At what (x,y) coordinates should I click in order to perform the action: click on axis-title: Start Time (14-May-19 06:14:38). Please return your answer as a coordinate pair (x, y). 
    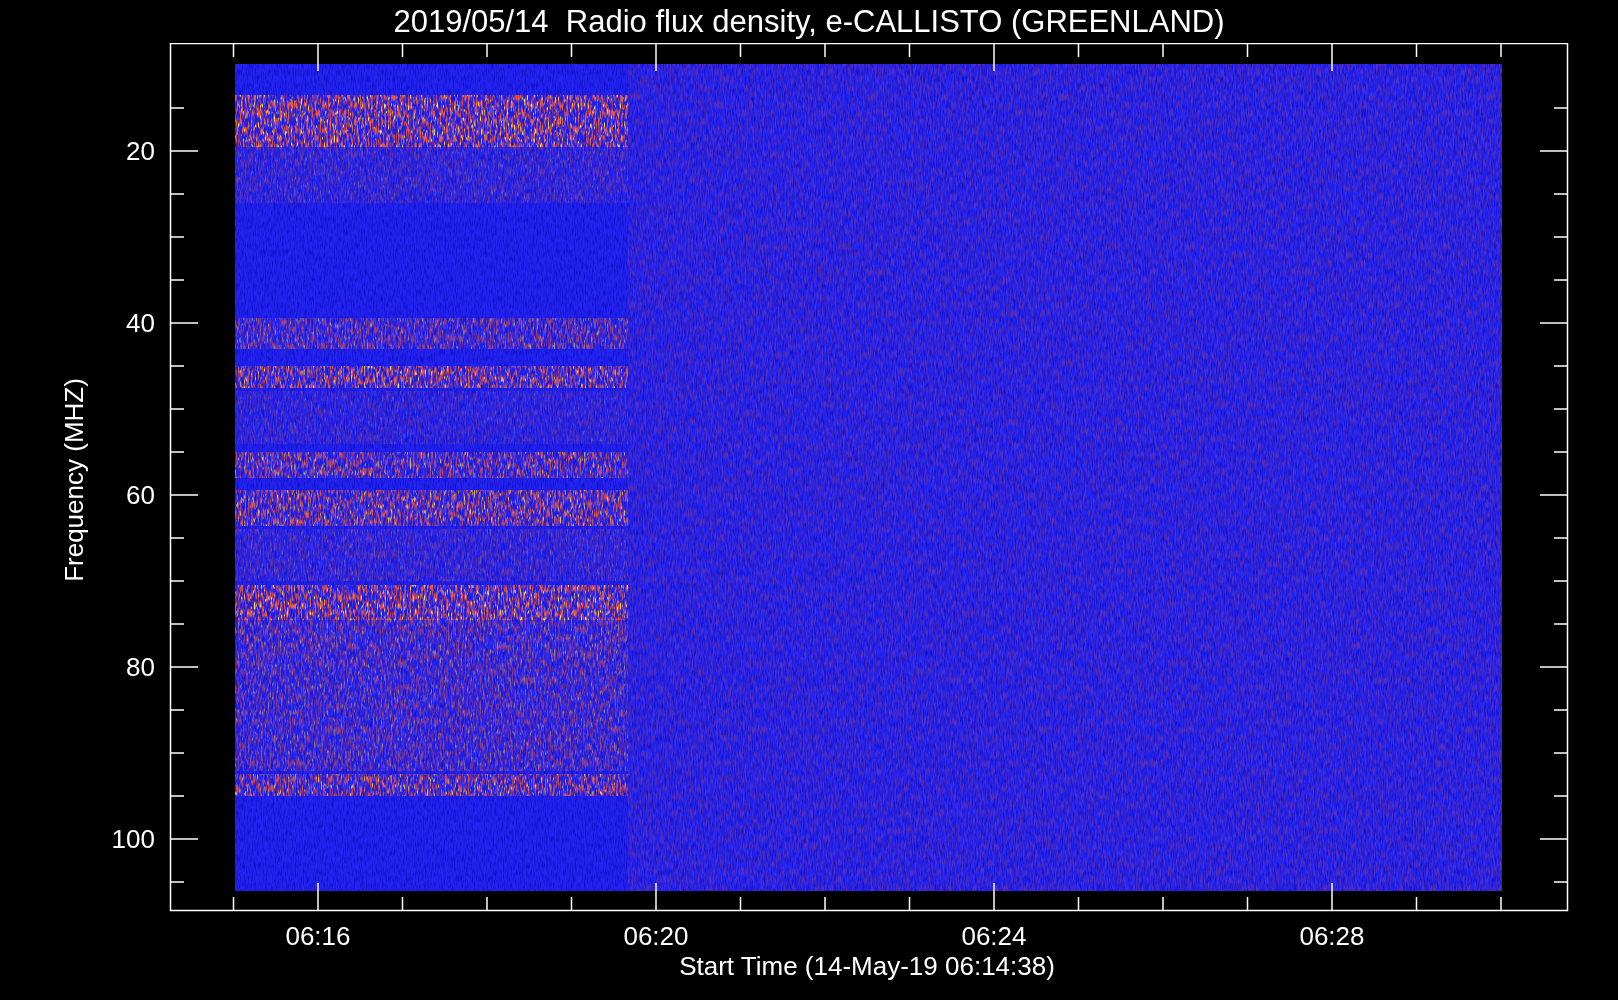
    Looking at the image, I should click on (867, 966).